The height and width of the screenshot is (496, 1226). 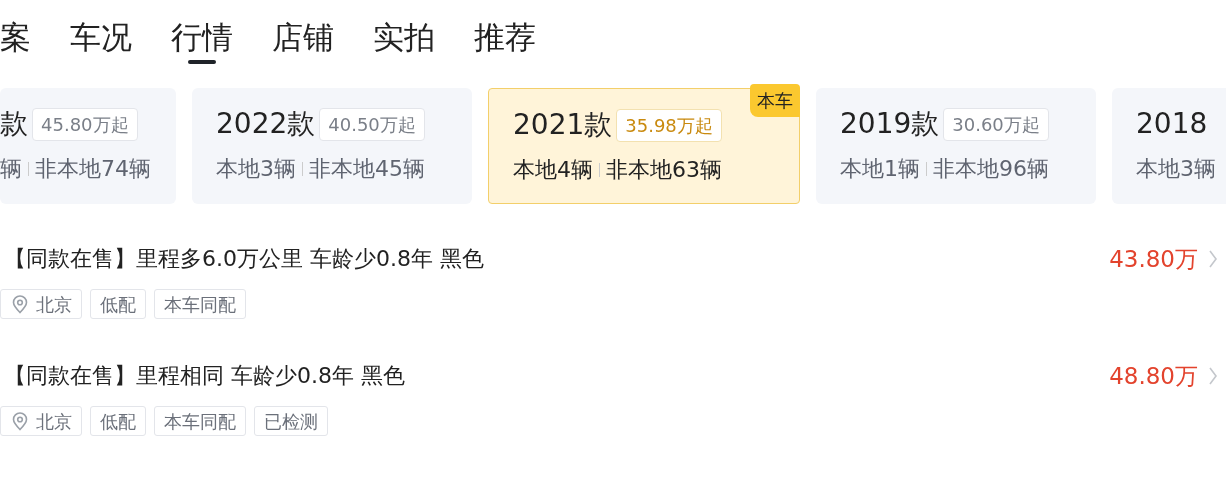 What do you see at coordinates (11, 169) in the screenshot?
I see `local-count: 辆` at bounding box center [11, 169].